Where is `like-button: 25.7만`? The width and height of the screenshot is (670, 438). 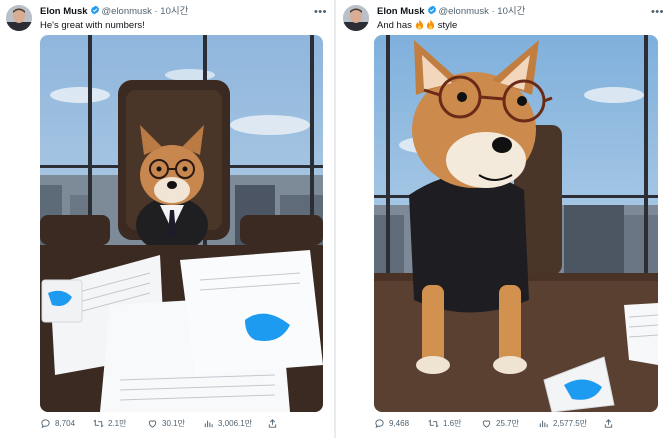
like-button: 25.7만 is located at coordinates (500, 423).